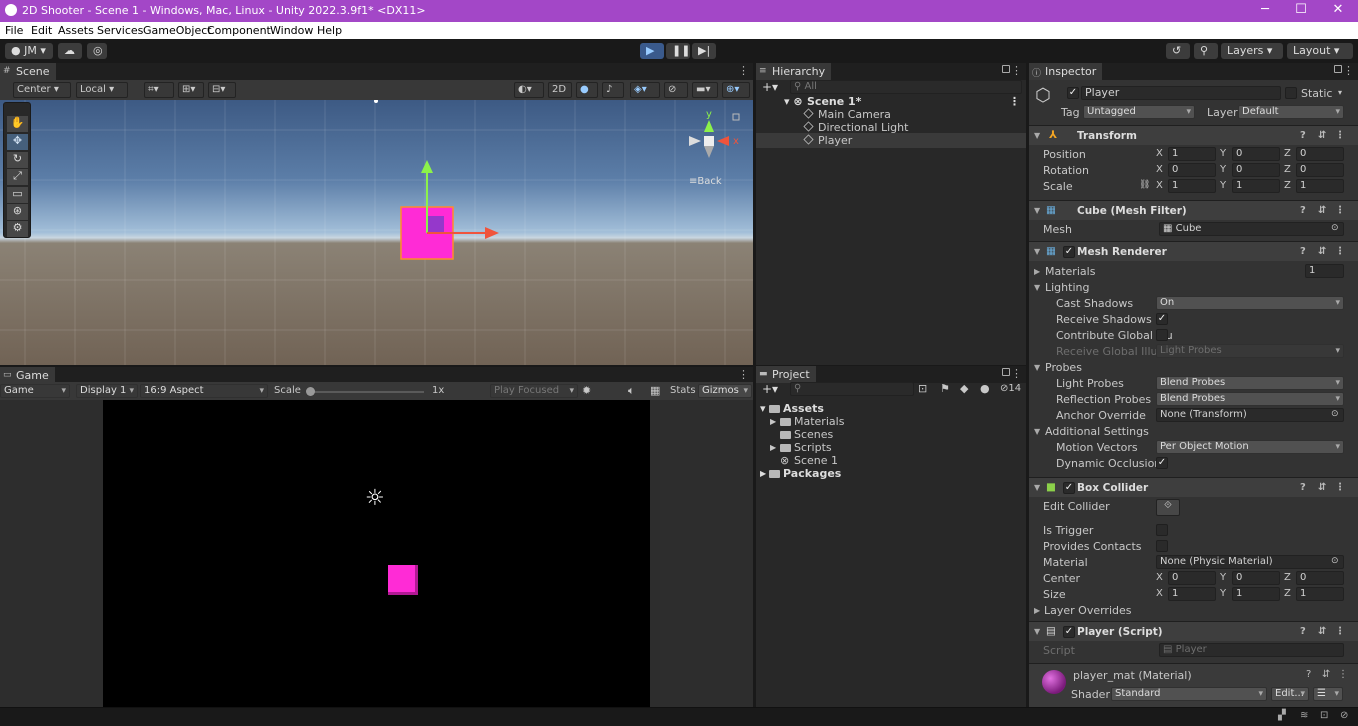 The width and height of the screenshot is (1358, 726). I want to click on active-checkbox: ✓, so click(1073, 93).